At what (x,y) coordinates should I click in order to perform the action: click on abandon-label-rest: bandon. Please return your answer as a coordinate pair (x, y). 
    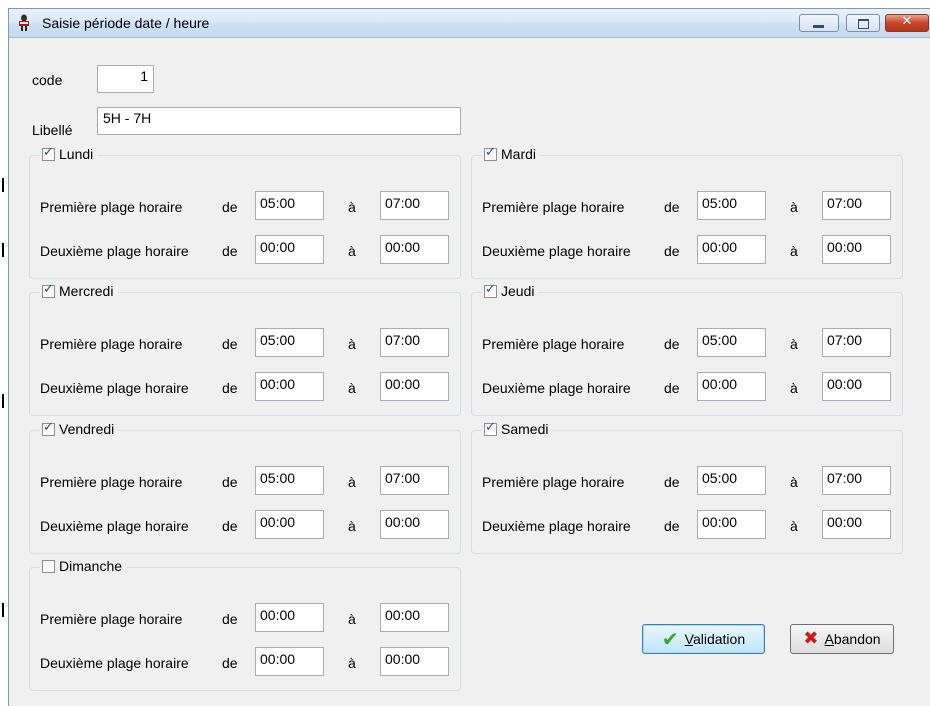
    Looking at the image, I should click on (857, 639).